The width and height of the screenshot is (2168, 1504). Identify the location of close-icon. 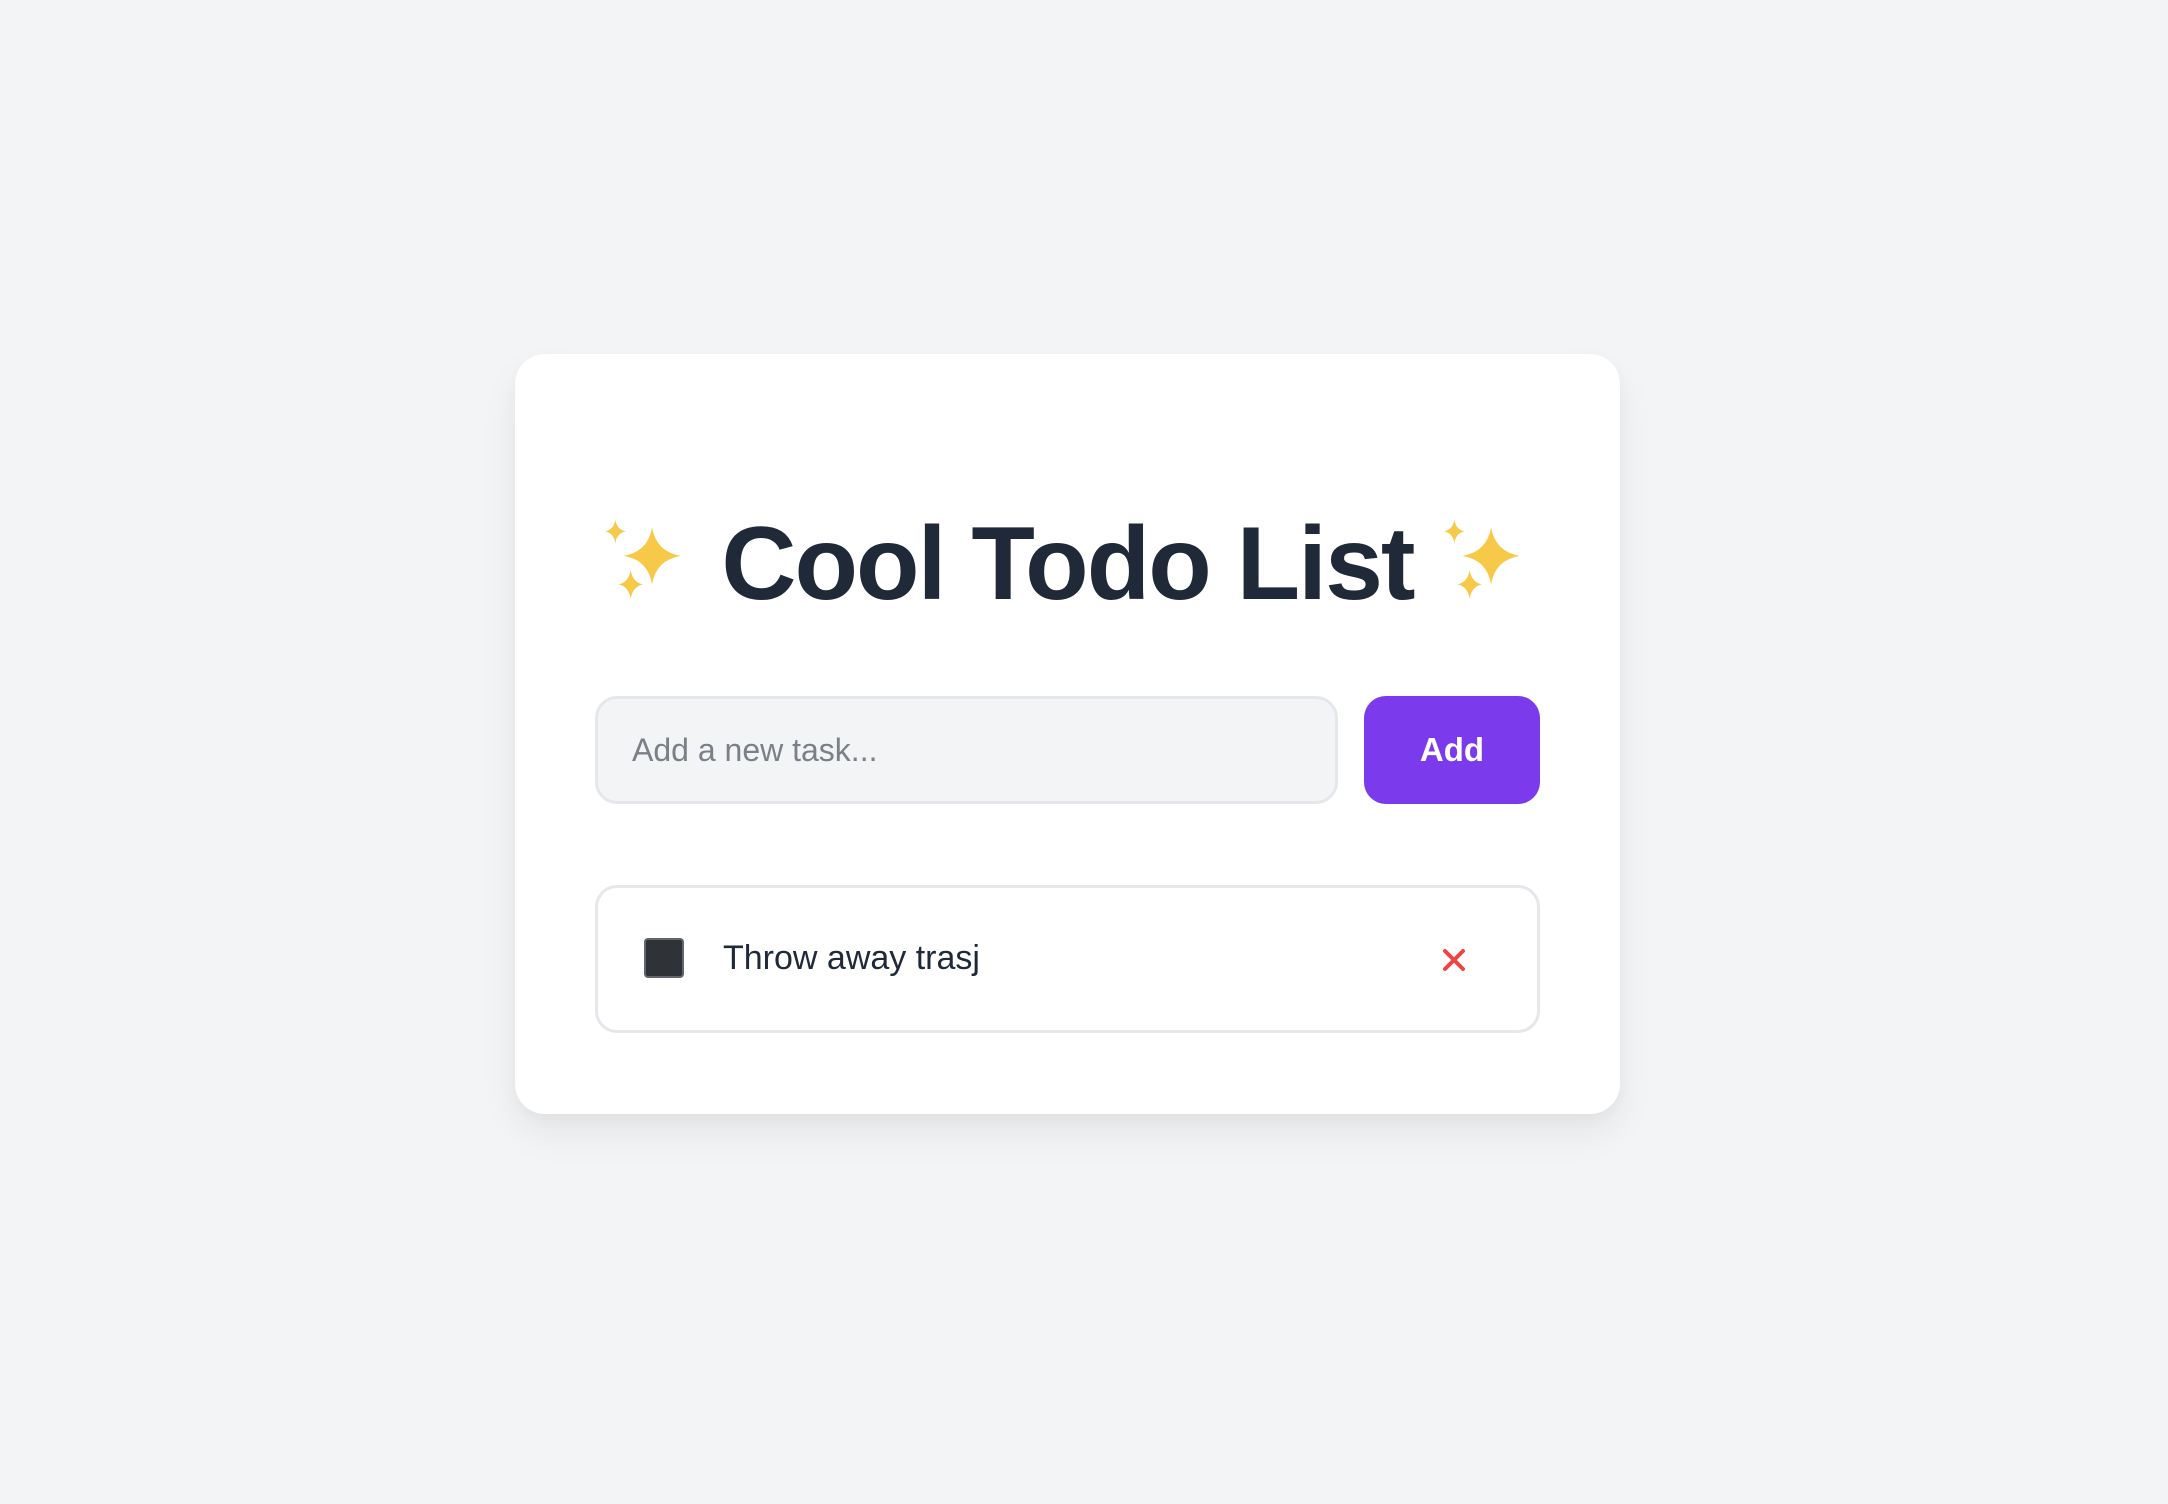
(1454, 960).